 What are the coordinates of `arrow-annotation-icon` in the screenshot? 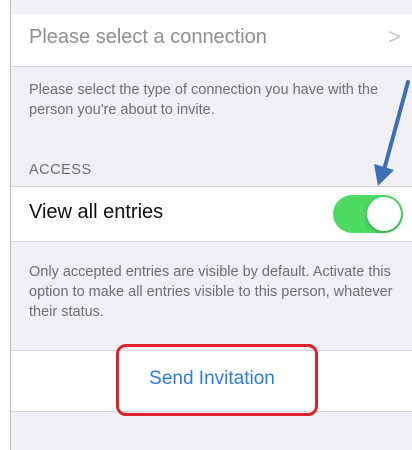 It's located at (392, 133).